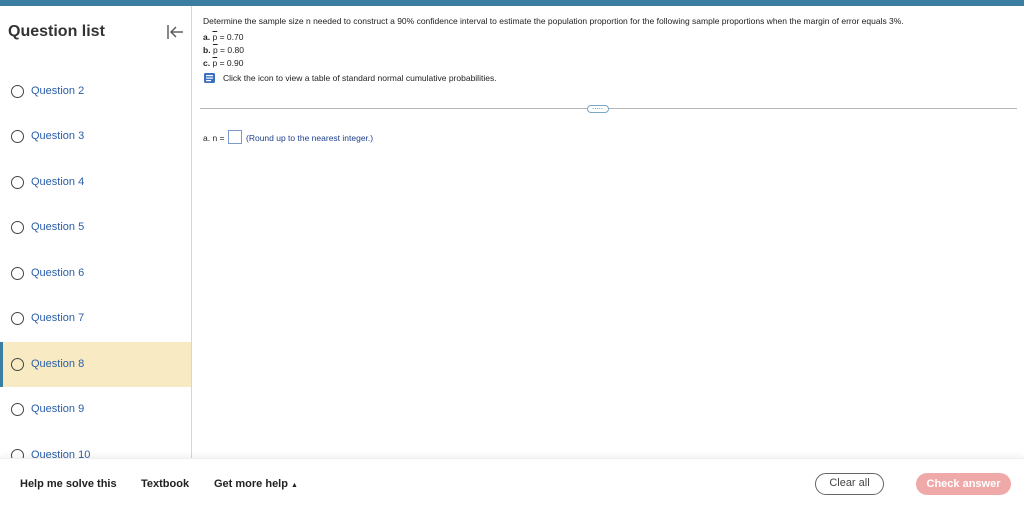 This screenshot has width=1024, height=511. Describe the element at coordinates (251, 484) in the screenshot. I see `get-more-help-label: Get more help` at that location.